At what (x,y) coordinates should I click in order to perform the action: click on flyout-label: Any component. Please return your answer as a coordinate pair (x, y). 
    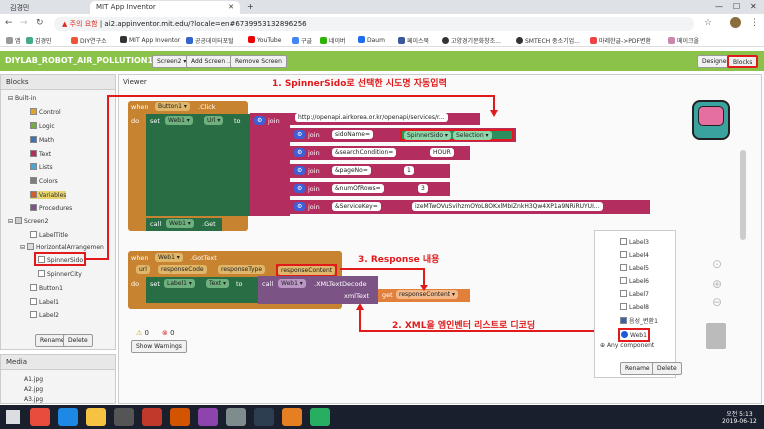
    Looking at the image, I should click on (630, 345).